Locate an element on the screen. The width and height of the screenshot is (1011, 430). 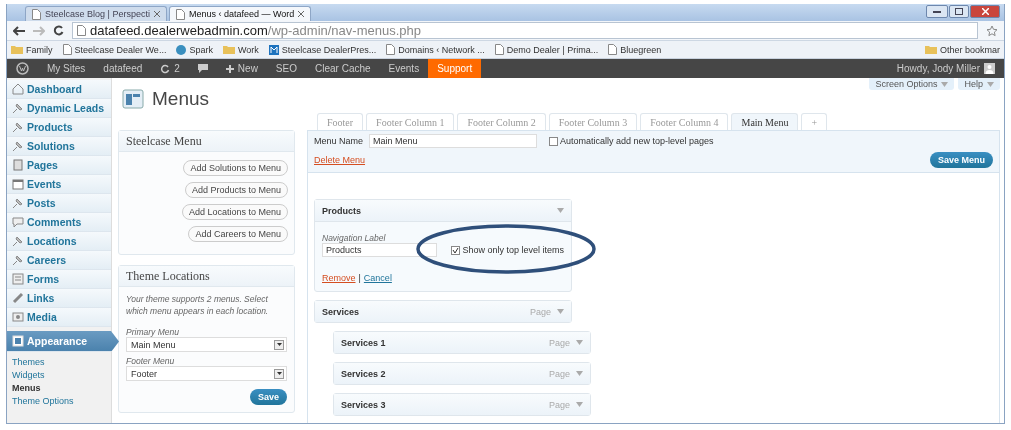
other-bookmarks: Other bookmar is located at coordinates (962, 49).